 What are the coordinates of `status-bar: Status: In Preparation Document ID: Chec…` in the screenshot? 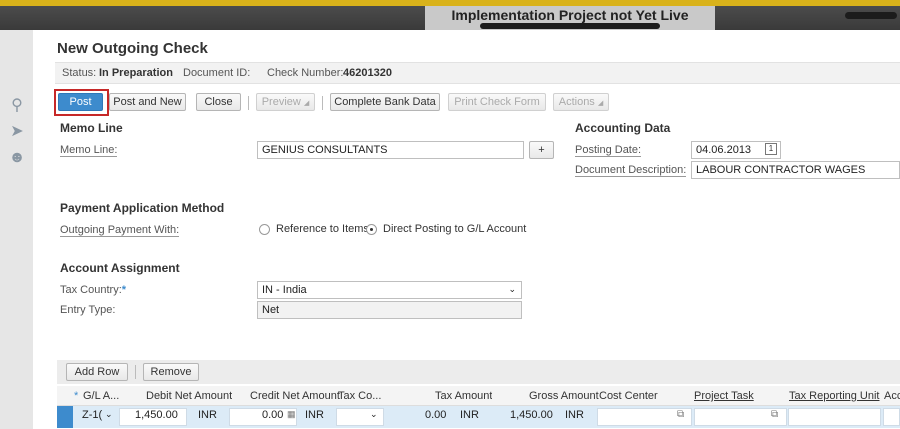 It's located at (477, 73).